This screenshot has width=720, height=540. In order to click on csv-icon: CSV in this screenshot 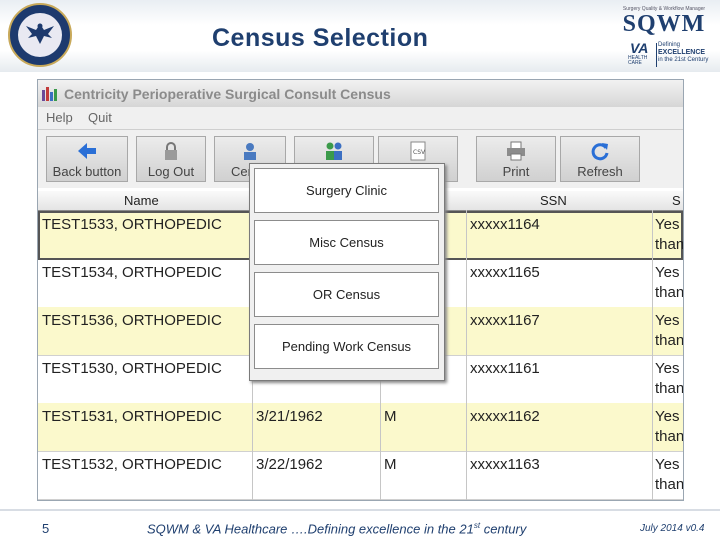, I will do `click(418, 151)`.